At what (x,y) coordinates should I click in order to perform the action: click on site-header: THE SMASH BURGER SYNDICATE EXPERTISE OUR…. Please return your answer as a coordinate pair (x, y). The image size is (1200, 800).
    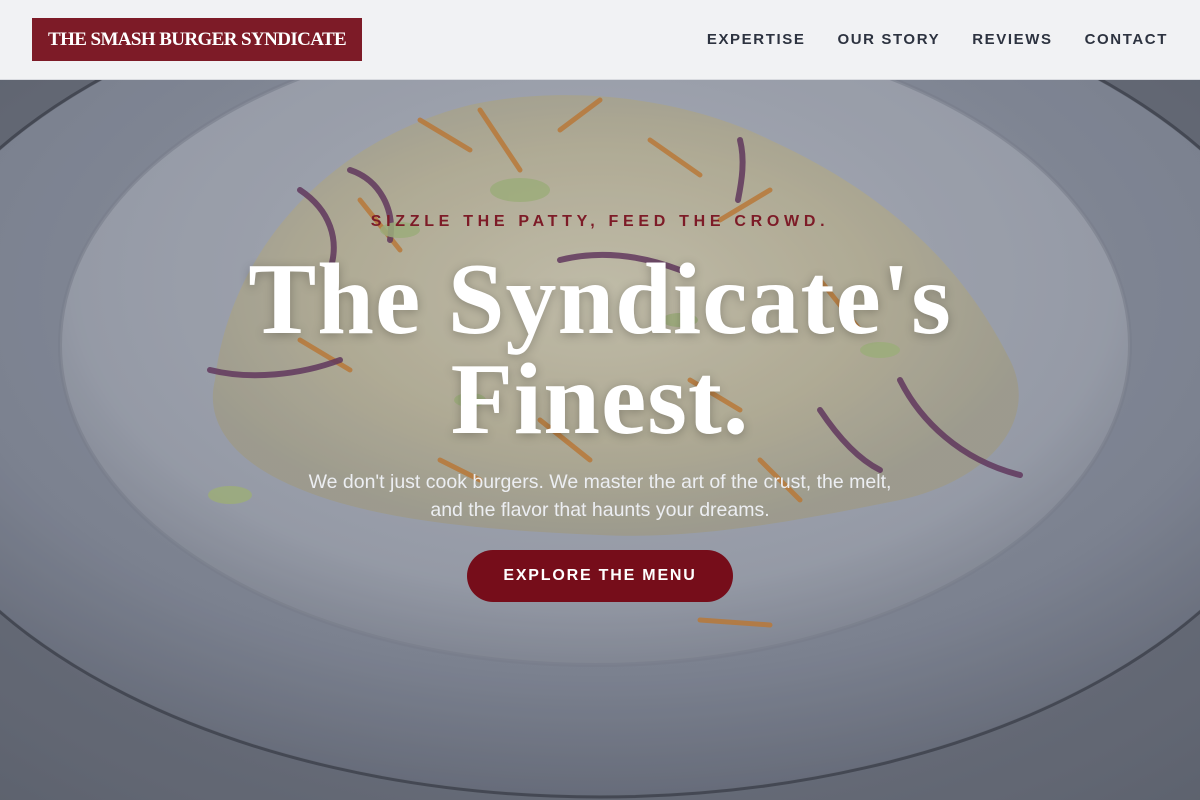
    Looking at the image, I should click on (600, 40).